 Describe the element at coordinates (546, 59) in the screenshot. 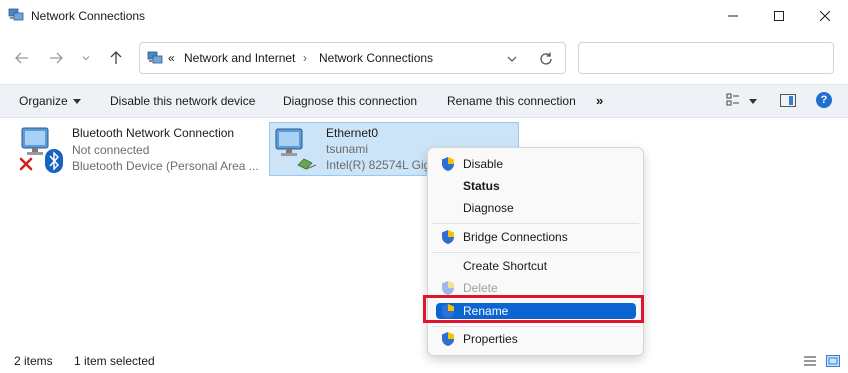

I see `refresh-icon` at that location.